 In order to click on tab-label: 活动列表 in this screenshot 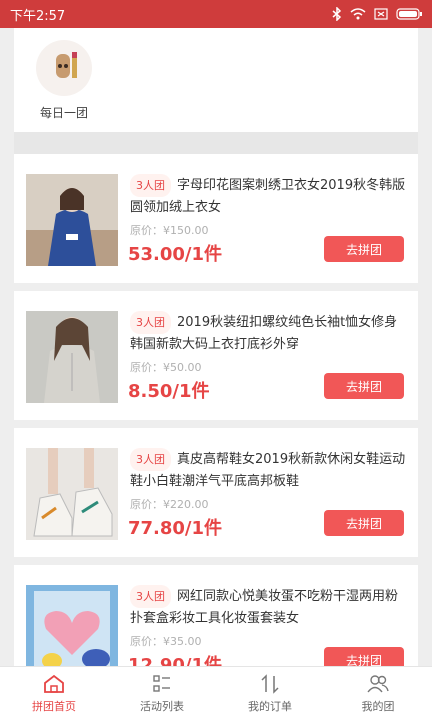, I will do `click(162, 706)`.